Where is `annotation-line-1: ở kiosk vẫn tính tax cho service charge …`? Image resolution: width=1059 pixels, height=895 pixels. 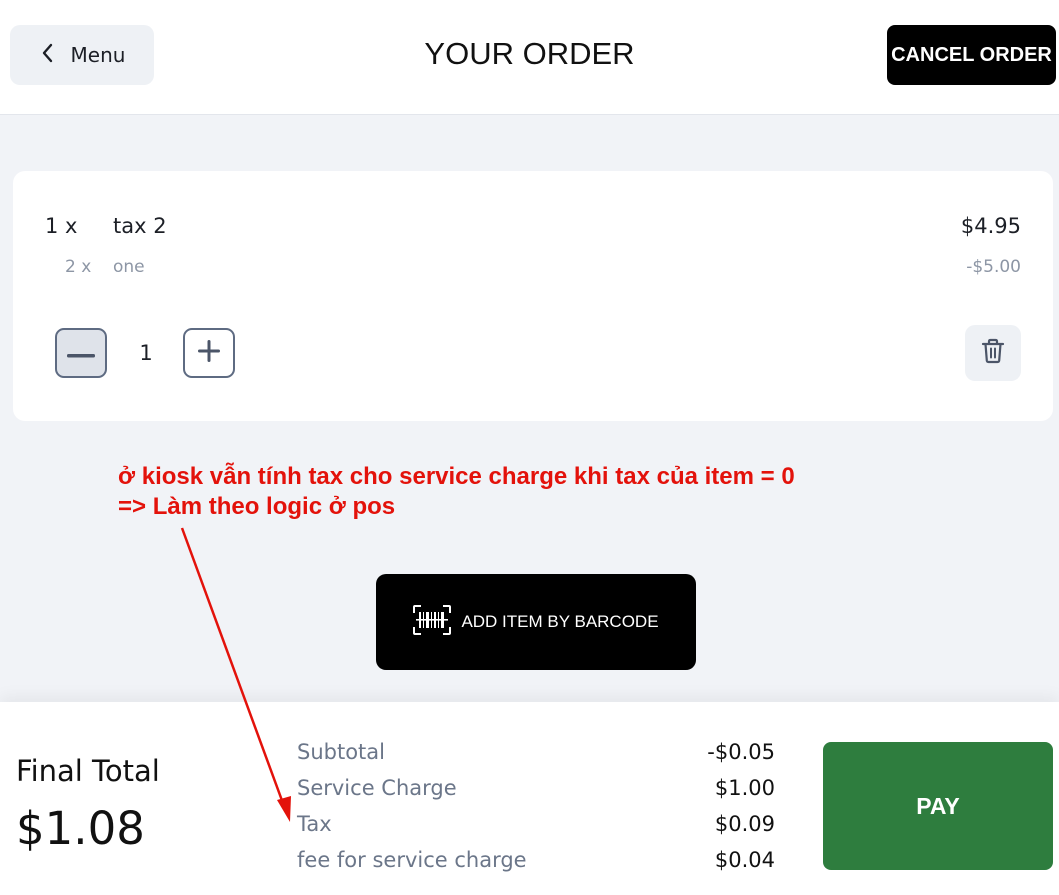 annotation-line-1: ở kiosk vẫn tính tax cho service charge … is located at coordinates (456, 476).